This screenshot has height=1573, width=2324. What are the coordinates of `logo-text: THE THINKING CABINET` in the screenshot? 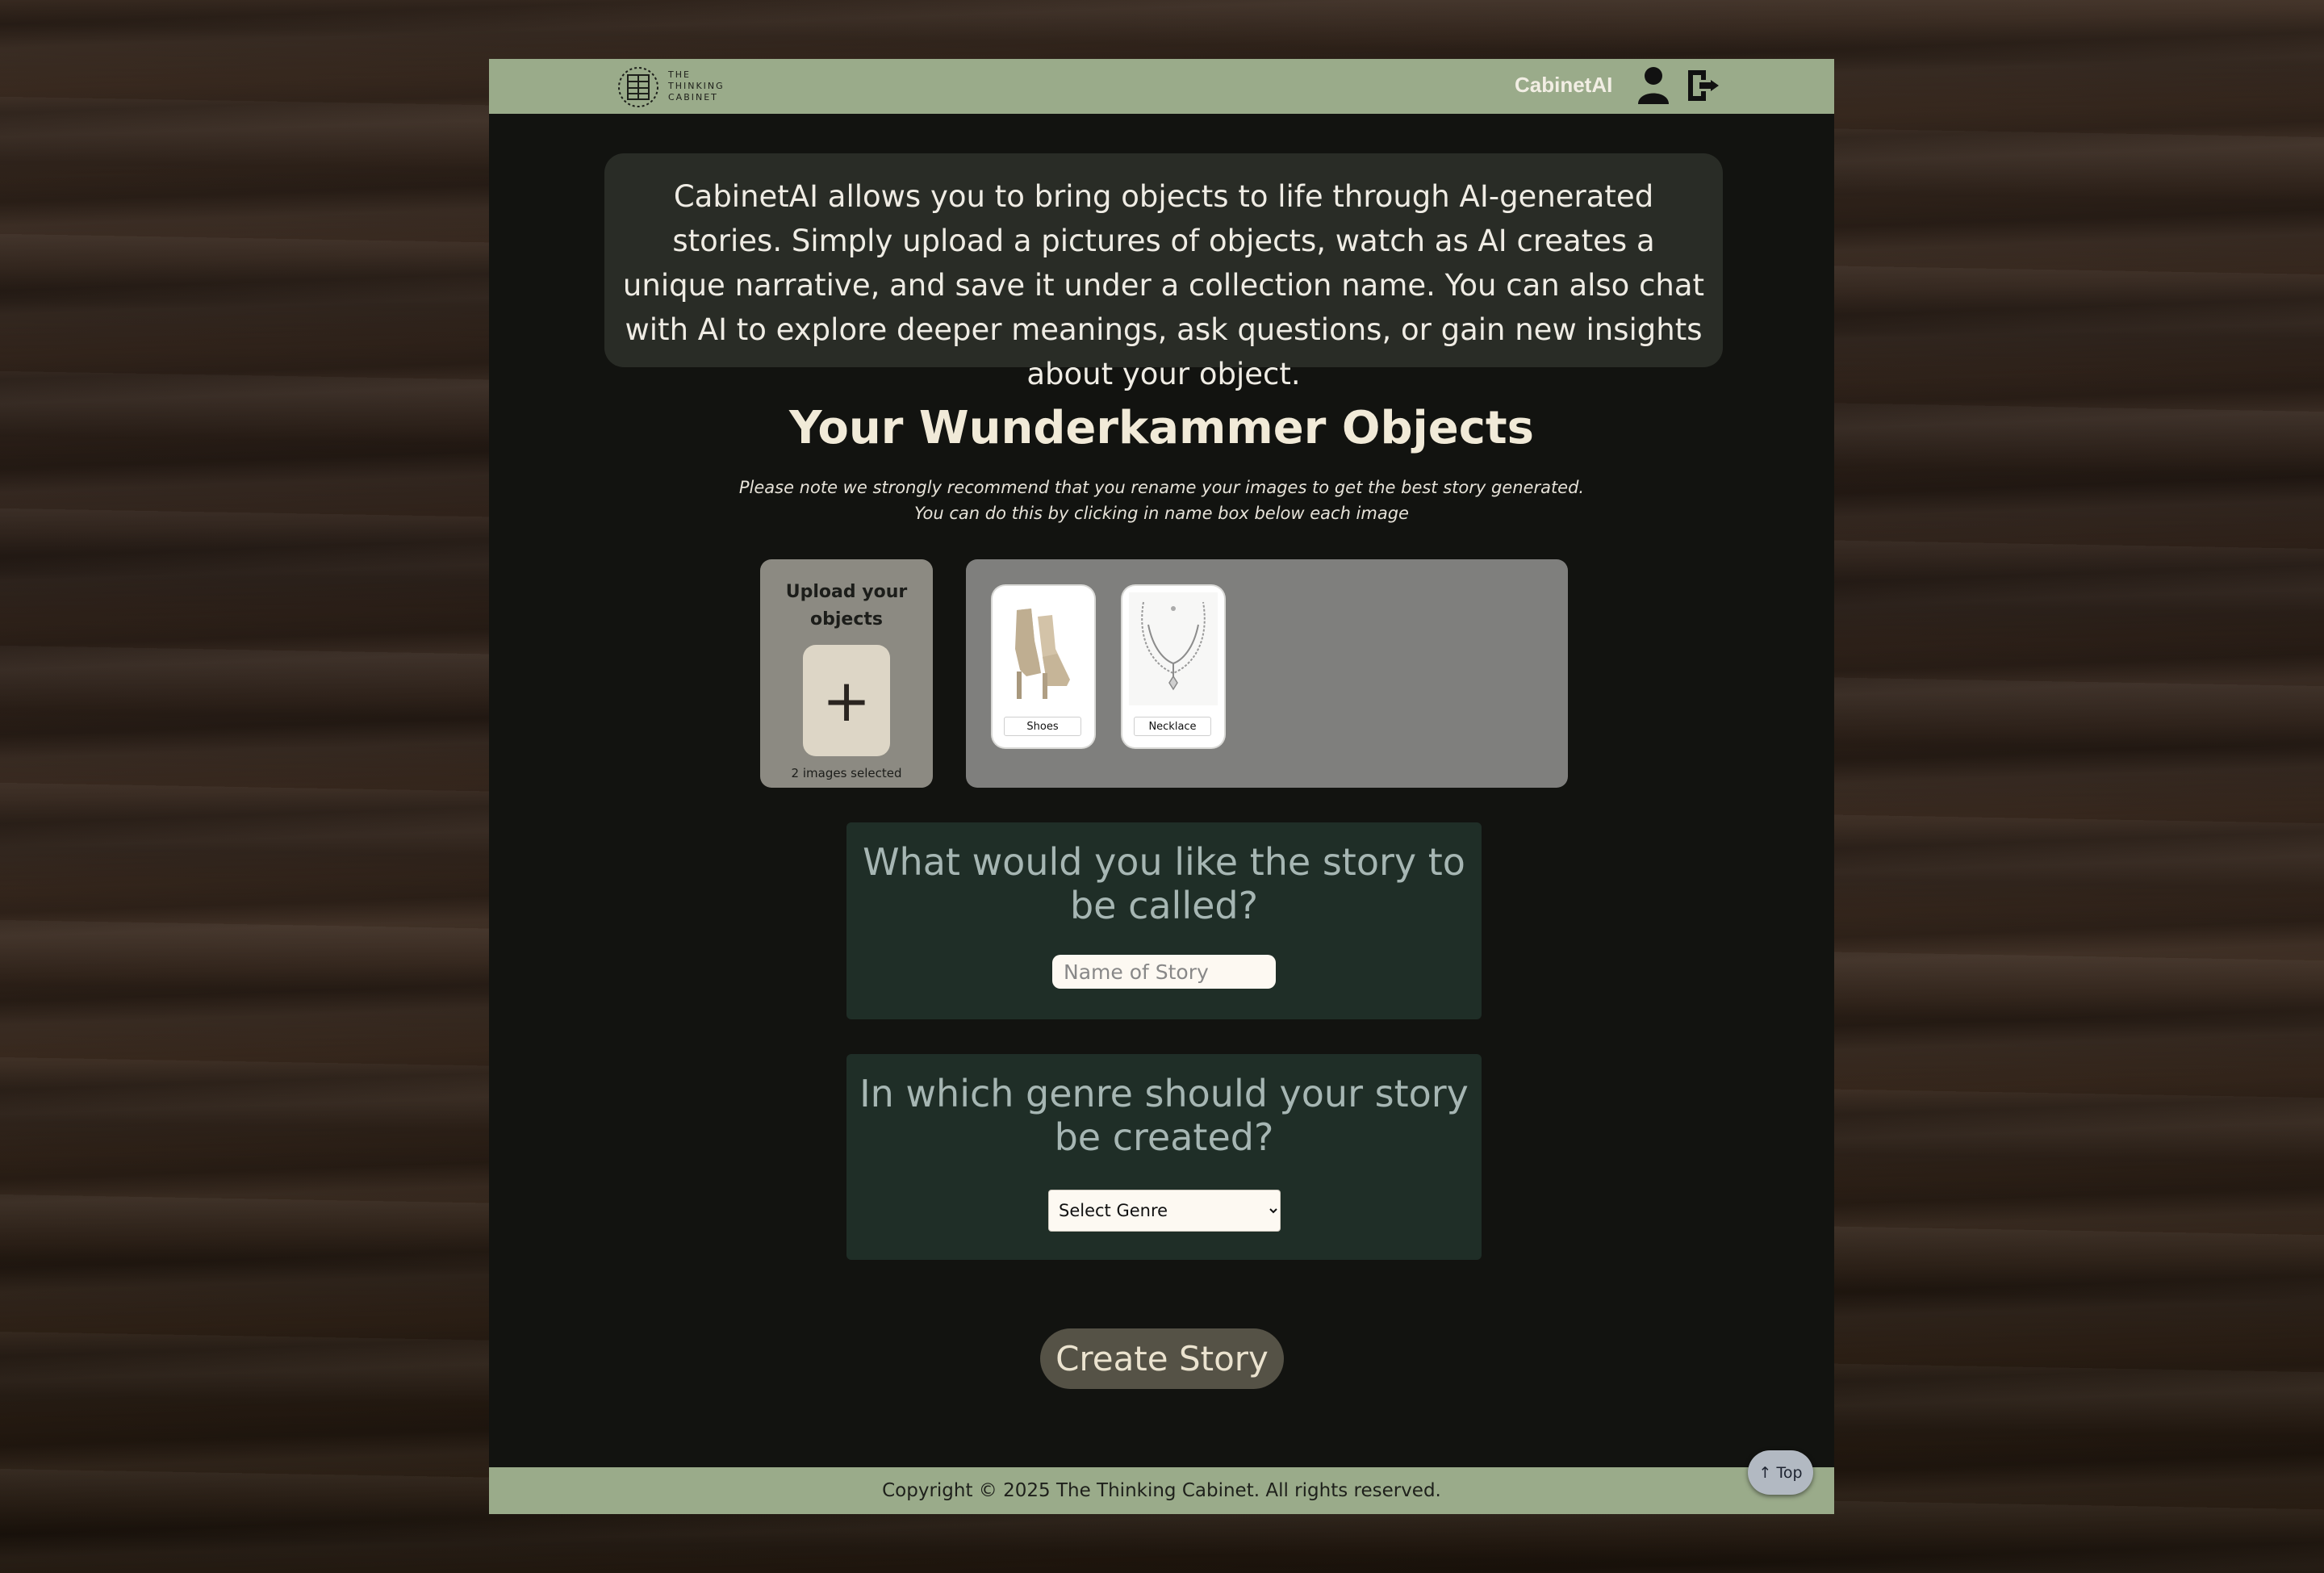 It's located at (697, 85).